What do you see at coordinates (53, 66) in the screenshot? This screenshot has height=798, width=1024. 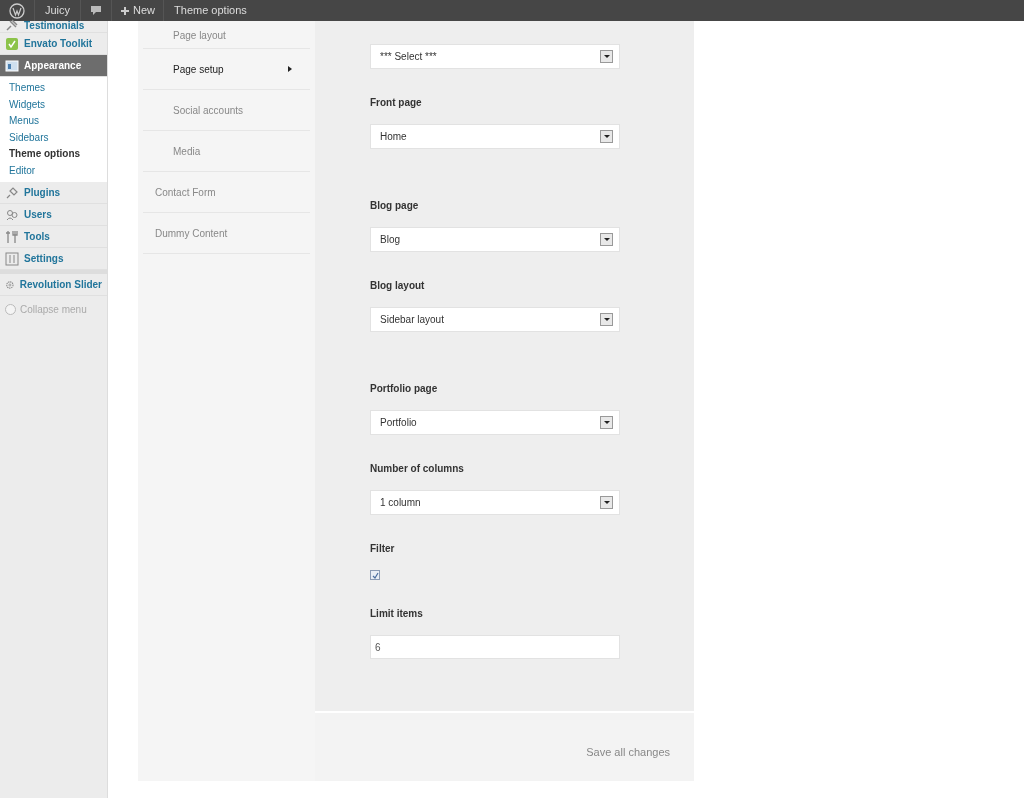 I see `menu-item: Appearance` at bounding box center [53, 66].